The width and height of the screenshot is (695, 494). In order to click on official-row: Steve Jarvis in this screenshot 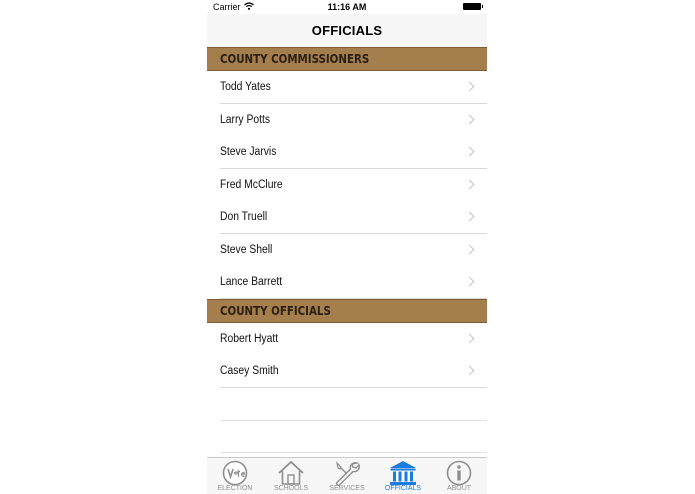, I will do `click(347, 152)`.